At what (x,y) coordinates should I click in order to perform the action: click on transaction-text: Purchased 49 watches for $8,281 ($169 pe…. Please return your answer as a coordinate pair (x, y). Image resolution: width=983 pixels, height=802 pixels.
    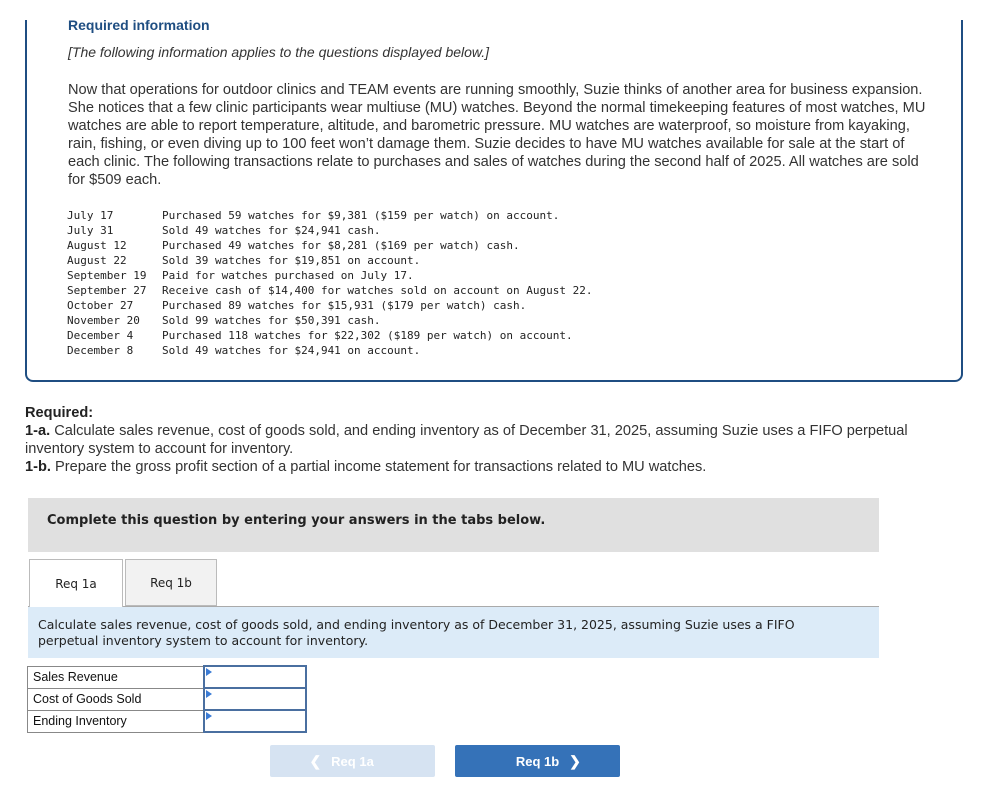
    Looking at the image, I should click on (341, 245).